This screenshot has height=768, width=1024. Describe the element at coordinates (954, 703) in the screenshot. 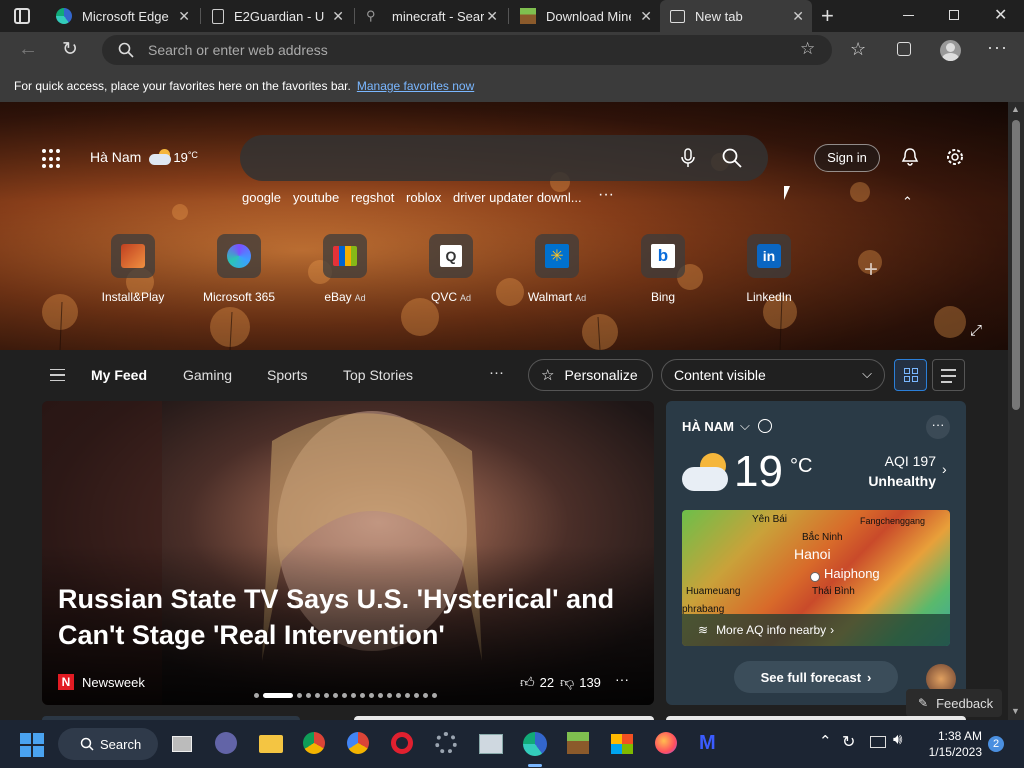

I see `feedback-button: ✎ Feedback` at that location.